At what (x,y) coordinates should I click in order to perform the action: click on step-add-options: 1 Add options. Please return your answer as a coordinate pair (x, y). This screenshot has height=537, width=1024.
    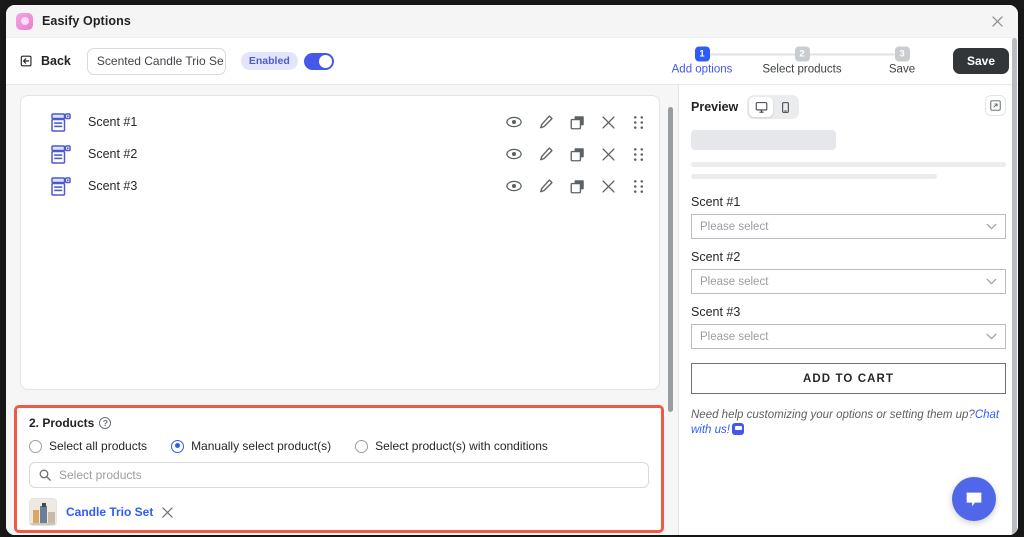
    Looking at the image, I should click on (727, 61).